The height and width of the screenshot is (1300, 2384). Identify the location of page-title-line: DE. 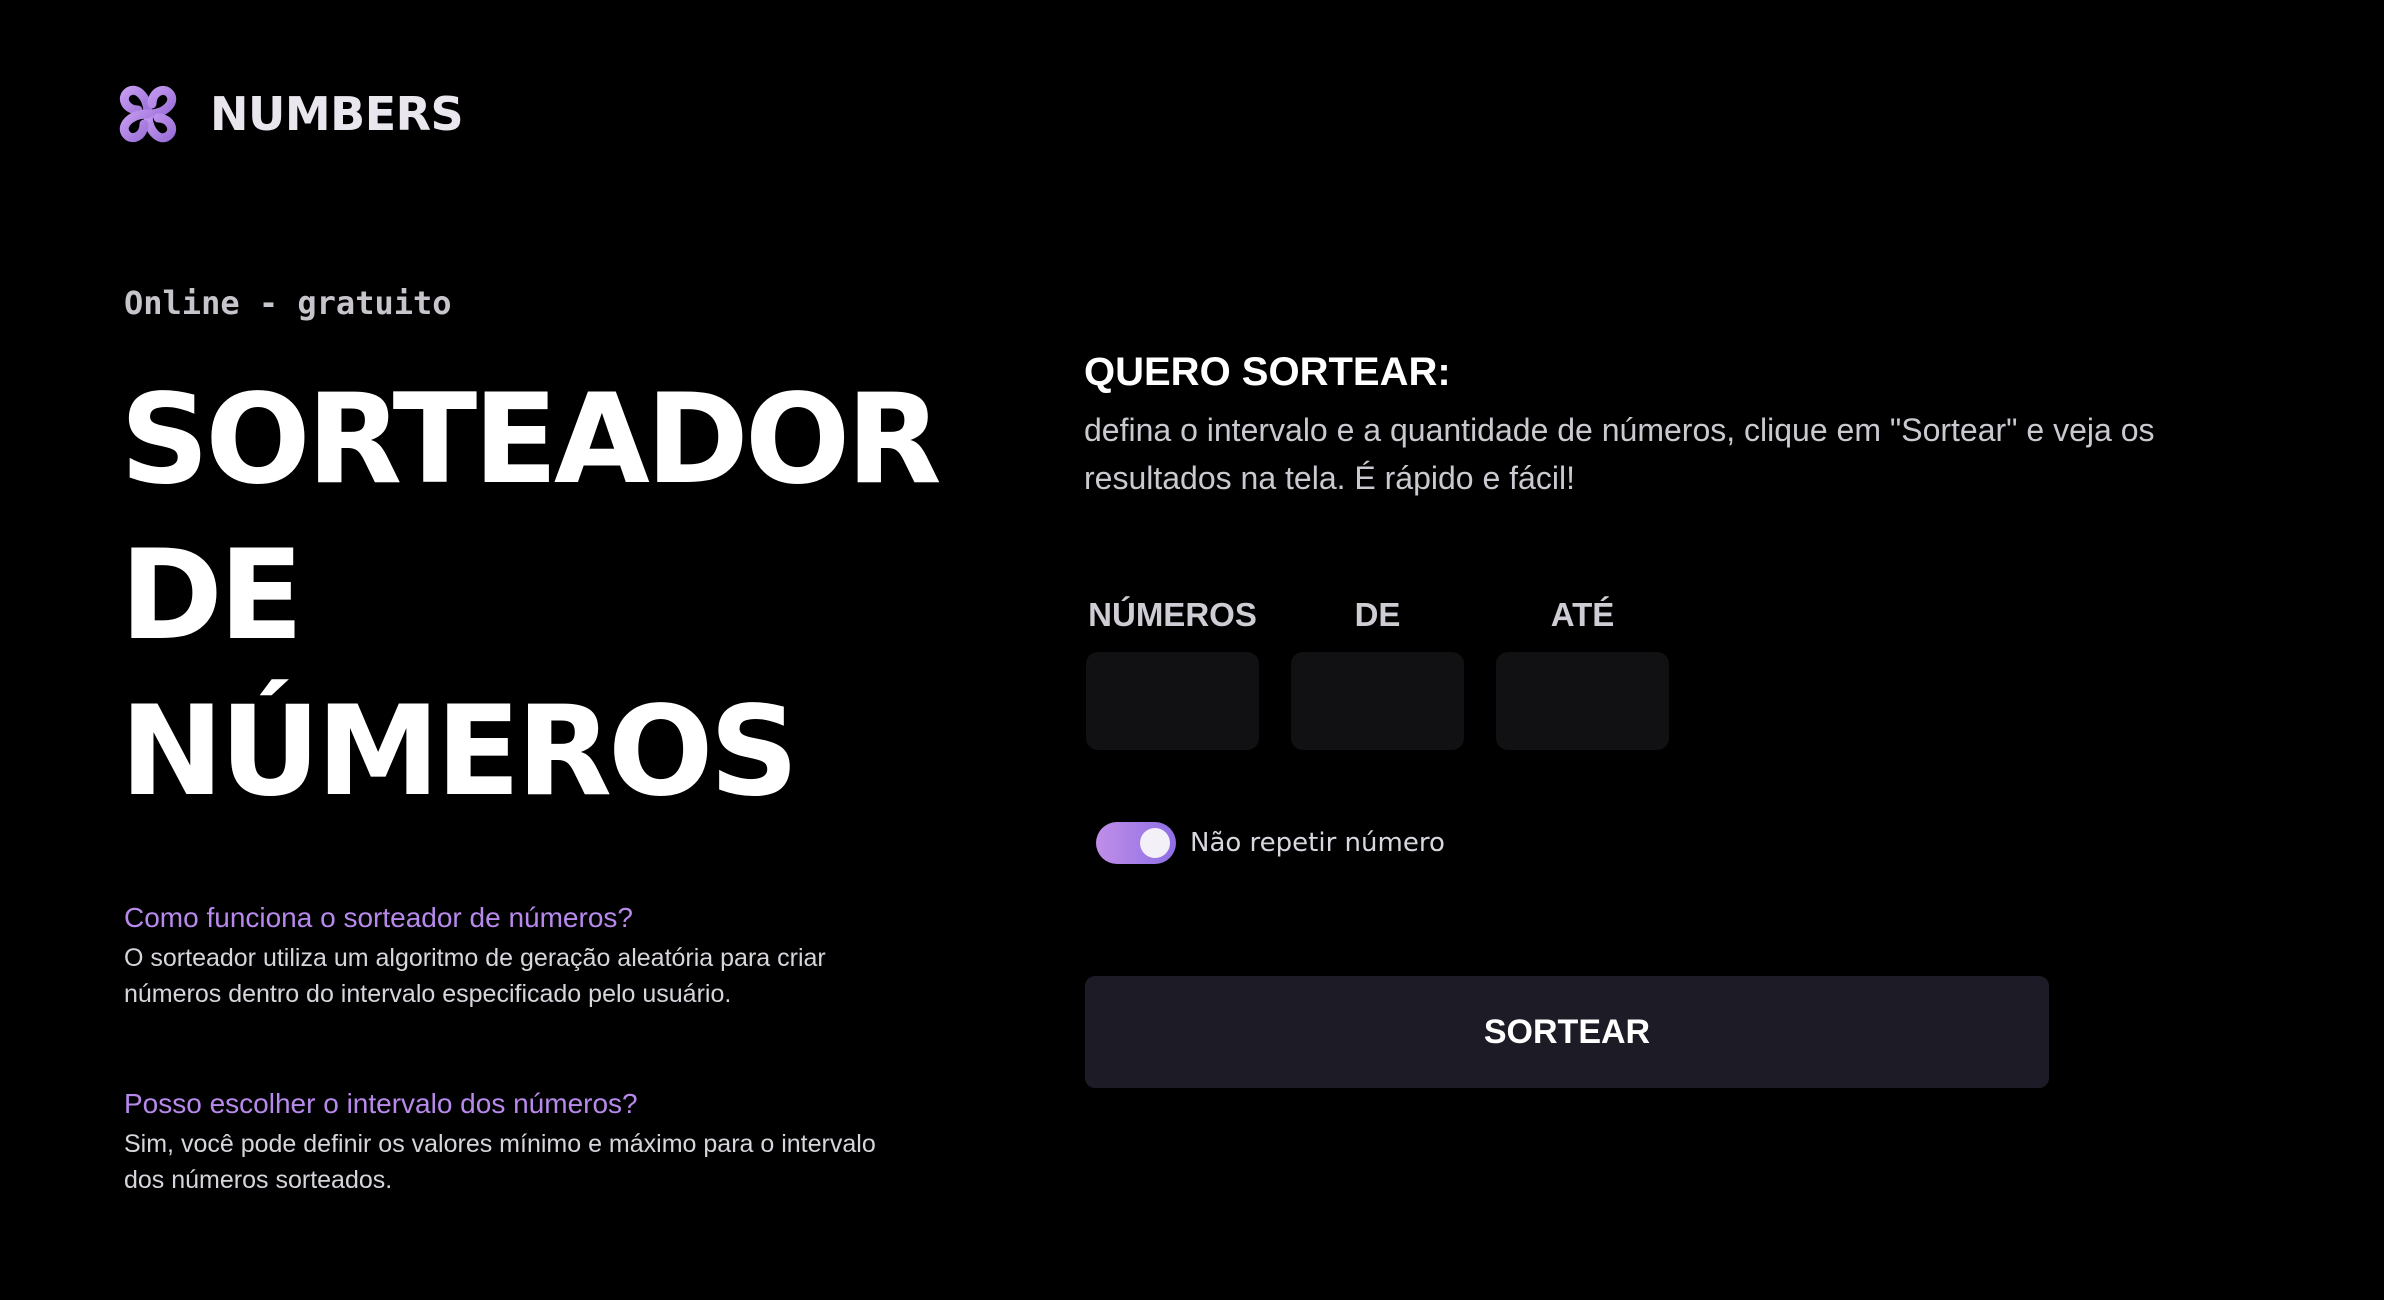
(212, 596).